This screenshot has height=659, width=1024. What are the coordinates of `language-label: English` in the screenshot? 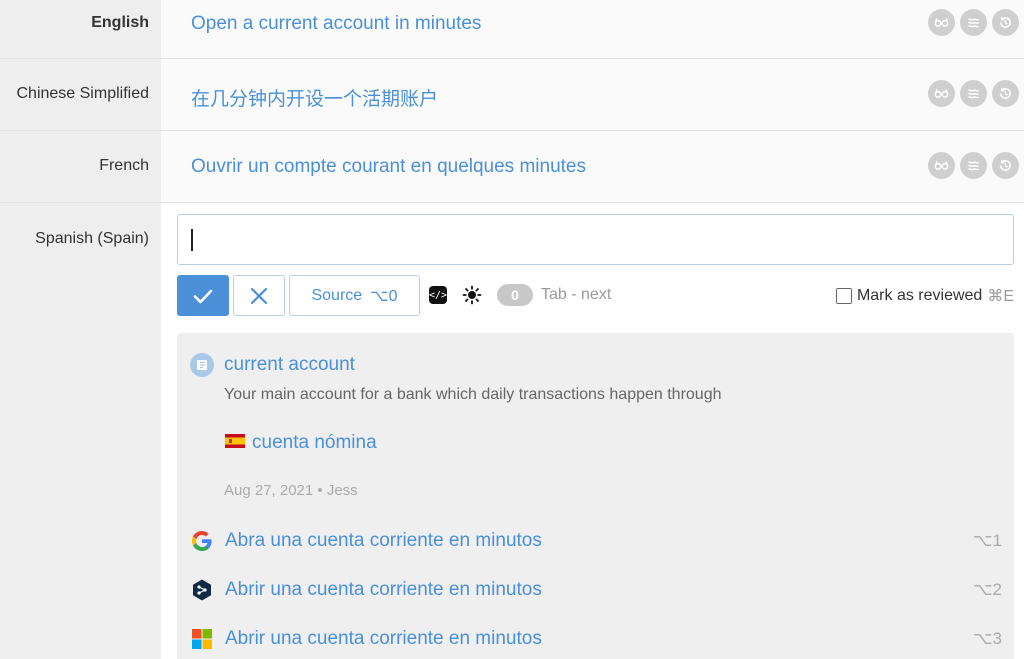 It's located at (80, 29).